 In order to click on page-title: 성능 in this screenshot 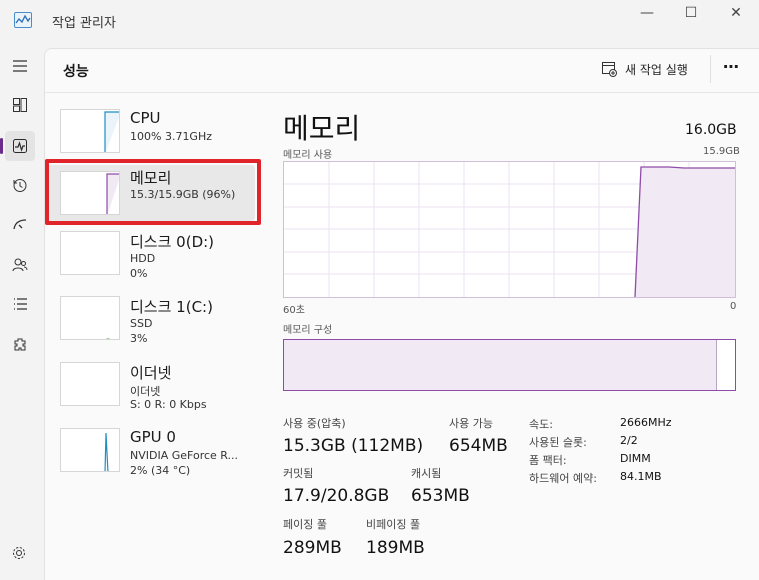, I will do `click(76, 72)`.